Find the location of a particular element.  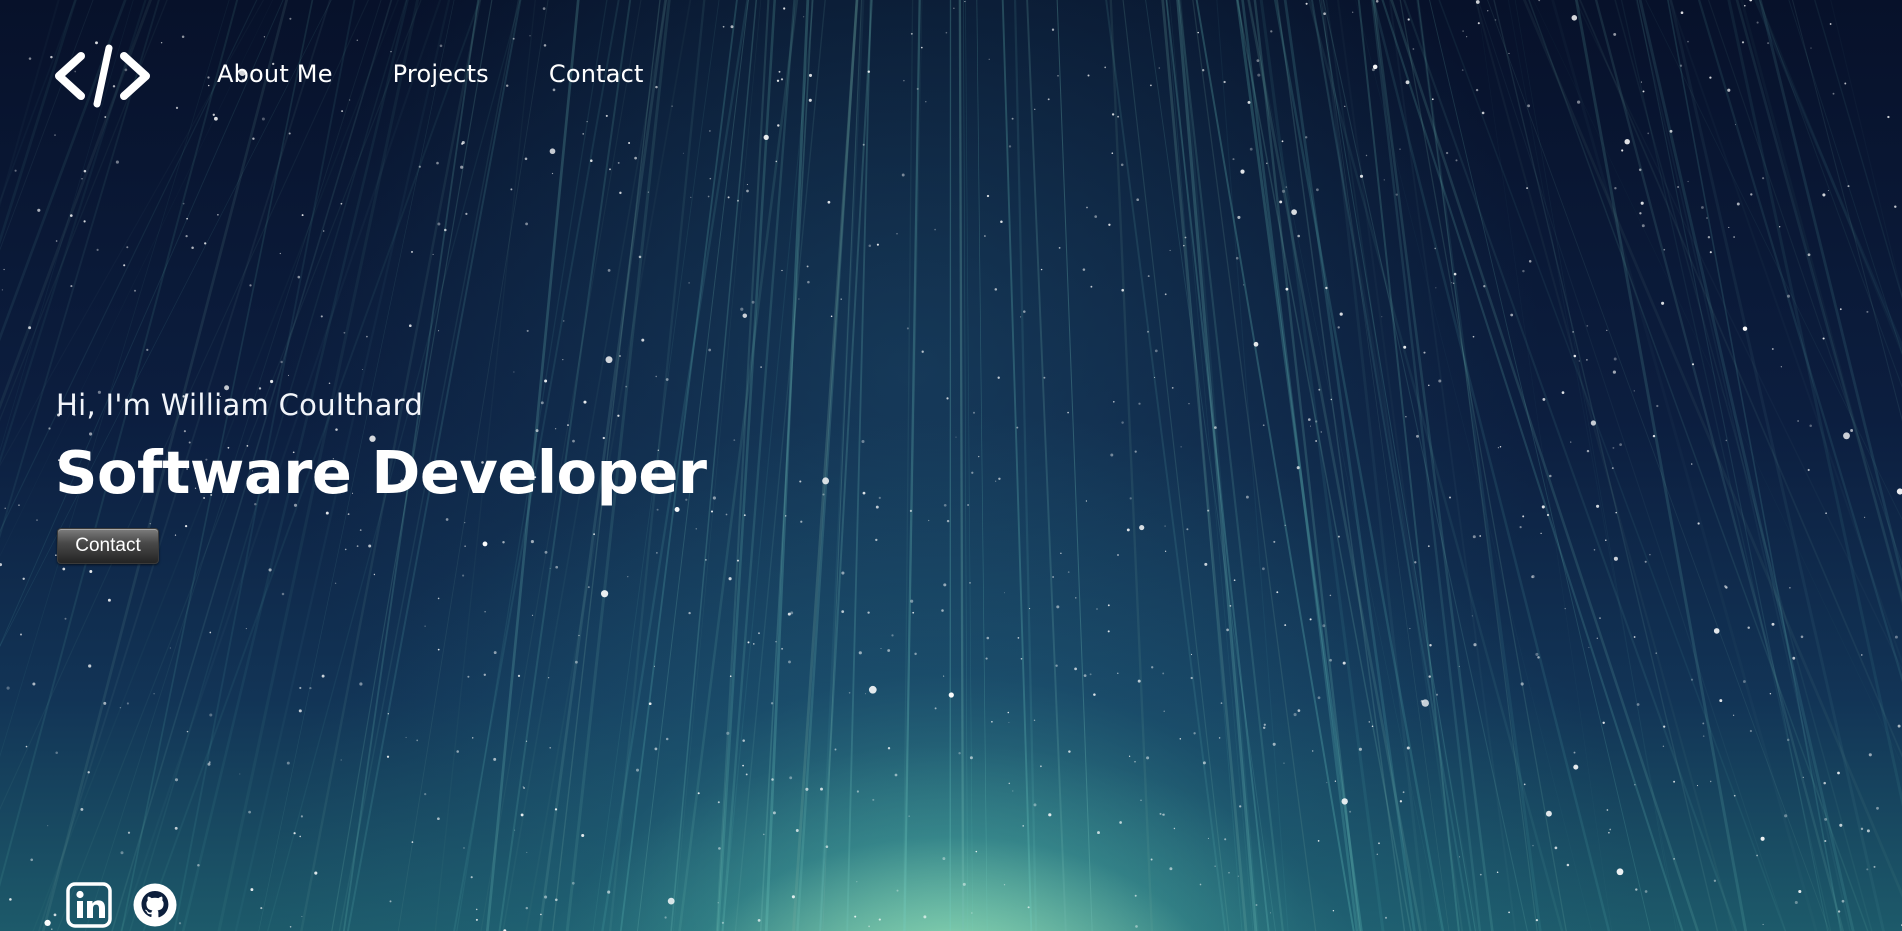

hero-greeting: Hi, I'm William Coulthard is located at coordinates (240, 405).